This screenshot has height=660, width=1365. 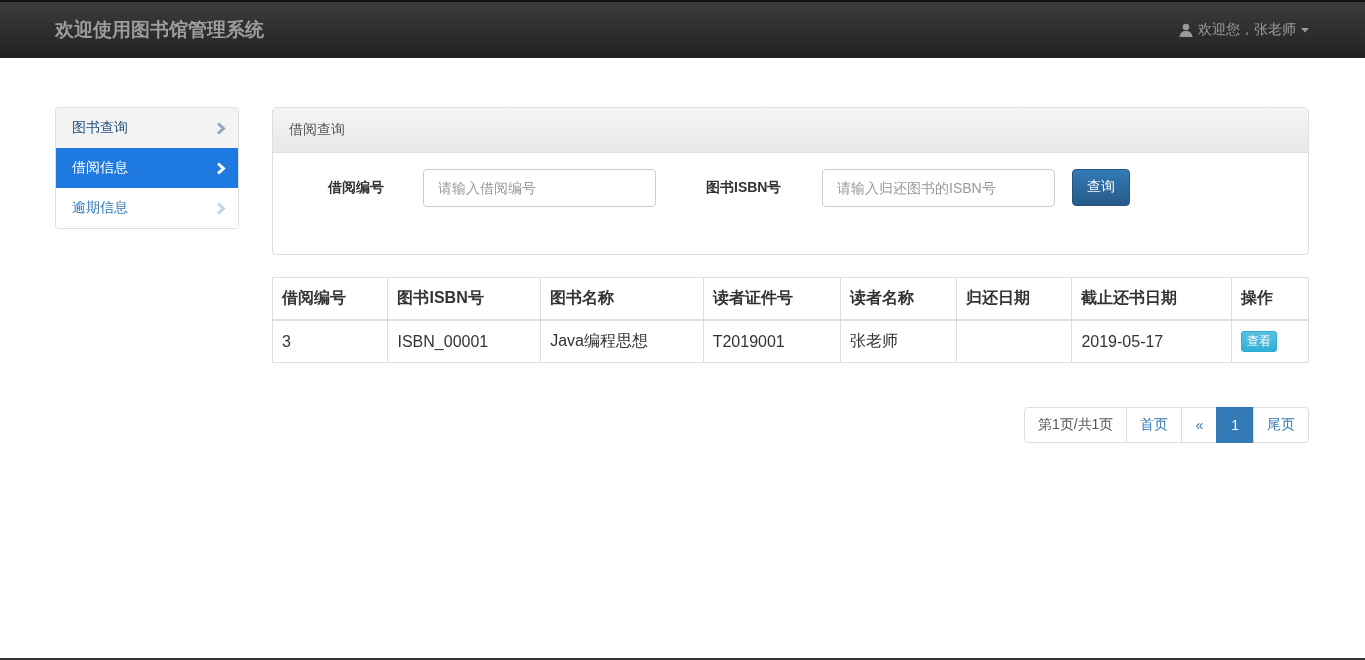 I want to click on page-link: 尾页, so click(x=1281, y=425).